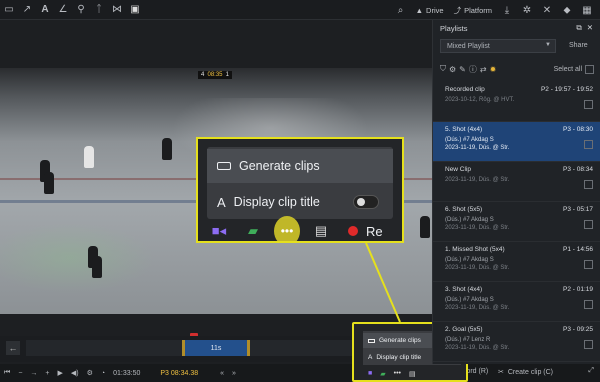  I want to click on record-label: Re, so click(374, 231).